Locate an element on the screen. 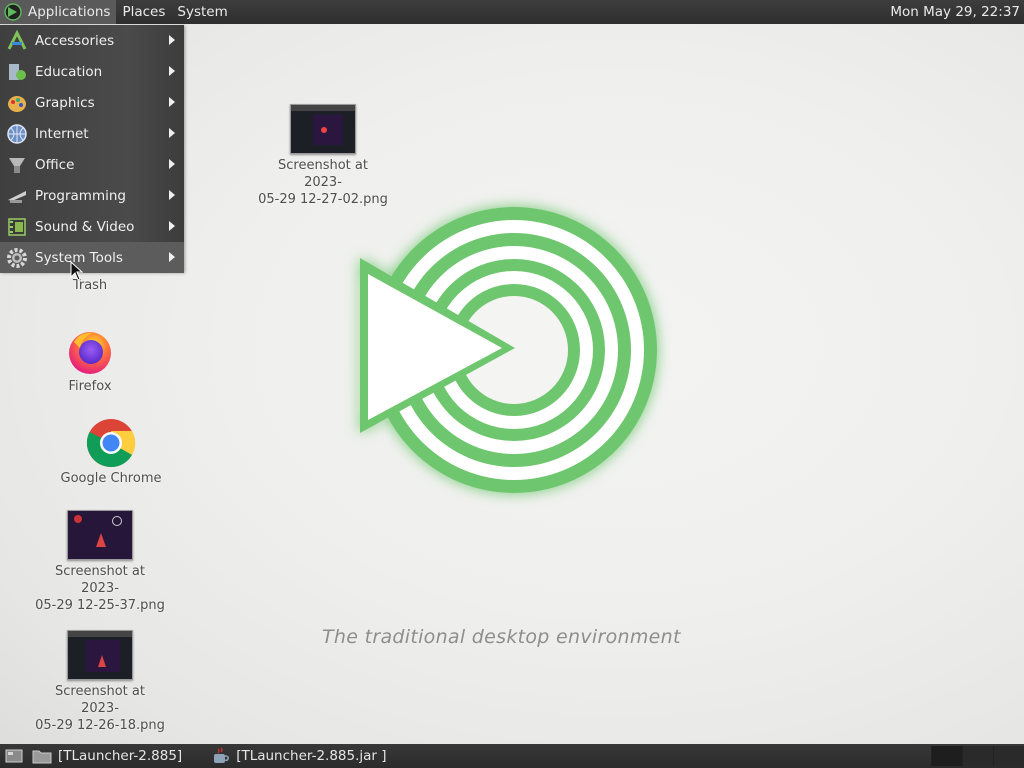 This screenshot has width=1024, height=768. desktop-icon-screenshot-122537: Screenshot at 2023- 05-29 12-25-37.png is located at coordinates (100, 562).